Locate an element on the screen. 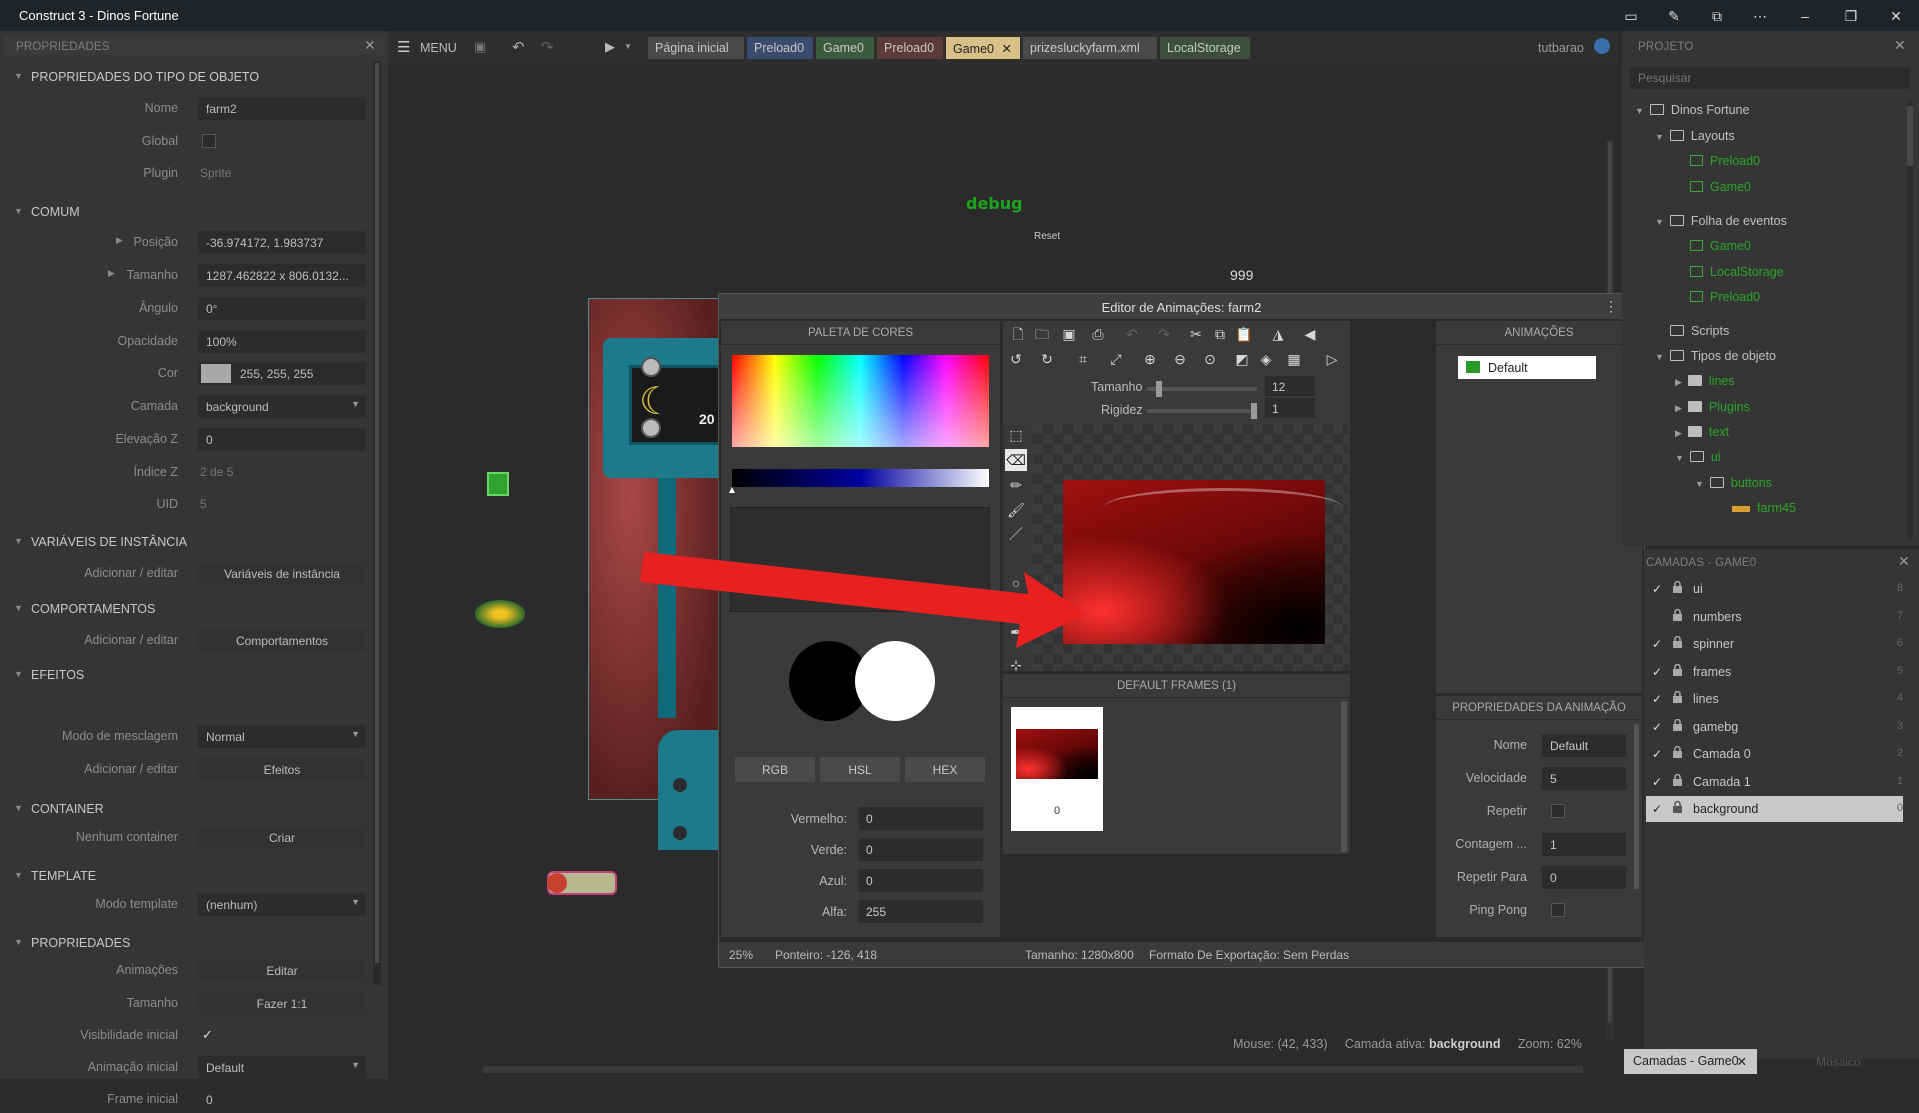  layers-tab: Camadas - Game0 ✕ is located at coordinates (1690, 1061).